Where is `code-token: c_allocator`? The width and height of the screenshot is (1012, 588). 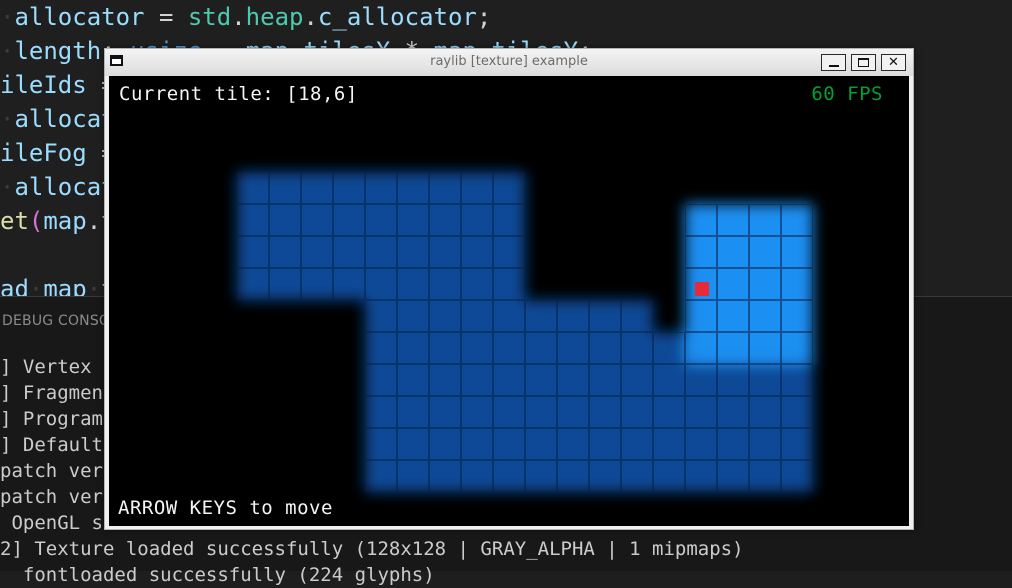
code-token: c_allocator is located at coordinates (397, 17).